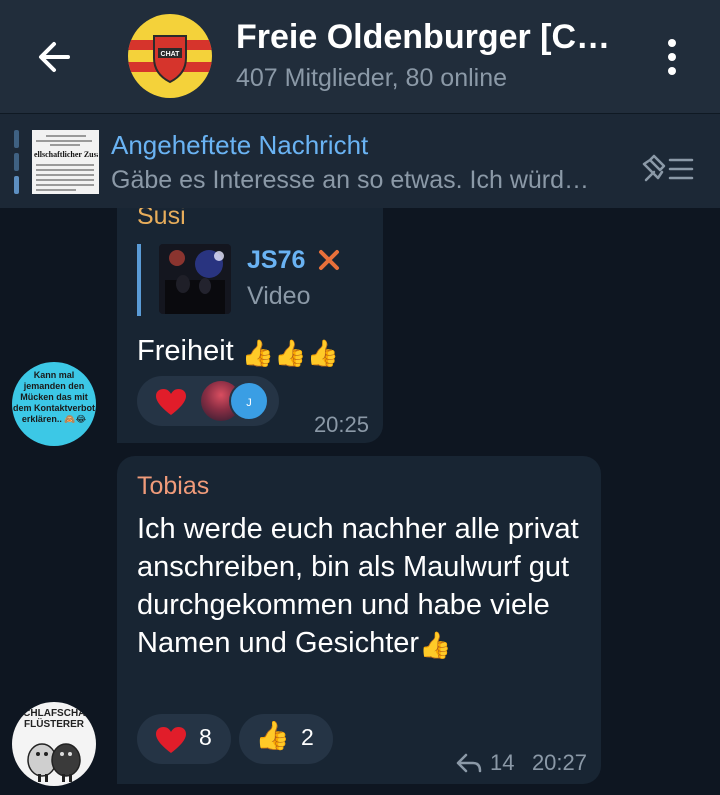  I want to click on reaction-heart: 8, so click(184, 739).